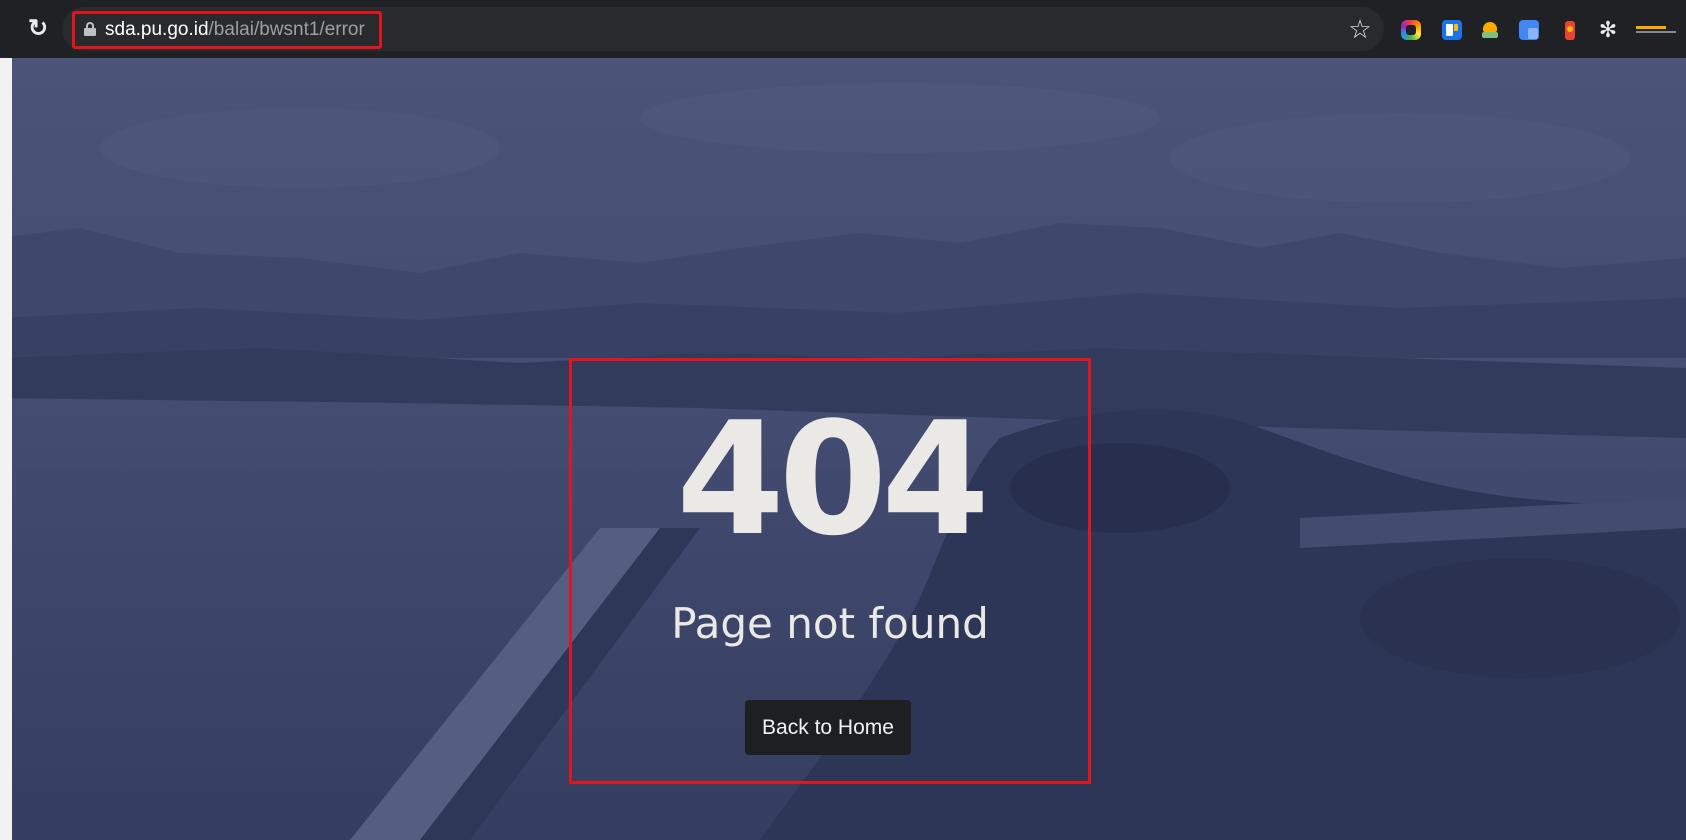 Image resolution: width=1686 pixels, height=840 pixels. I want to click on red-figure-extension-icon, so click(1570, 30).